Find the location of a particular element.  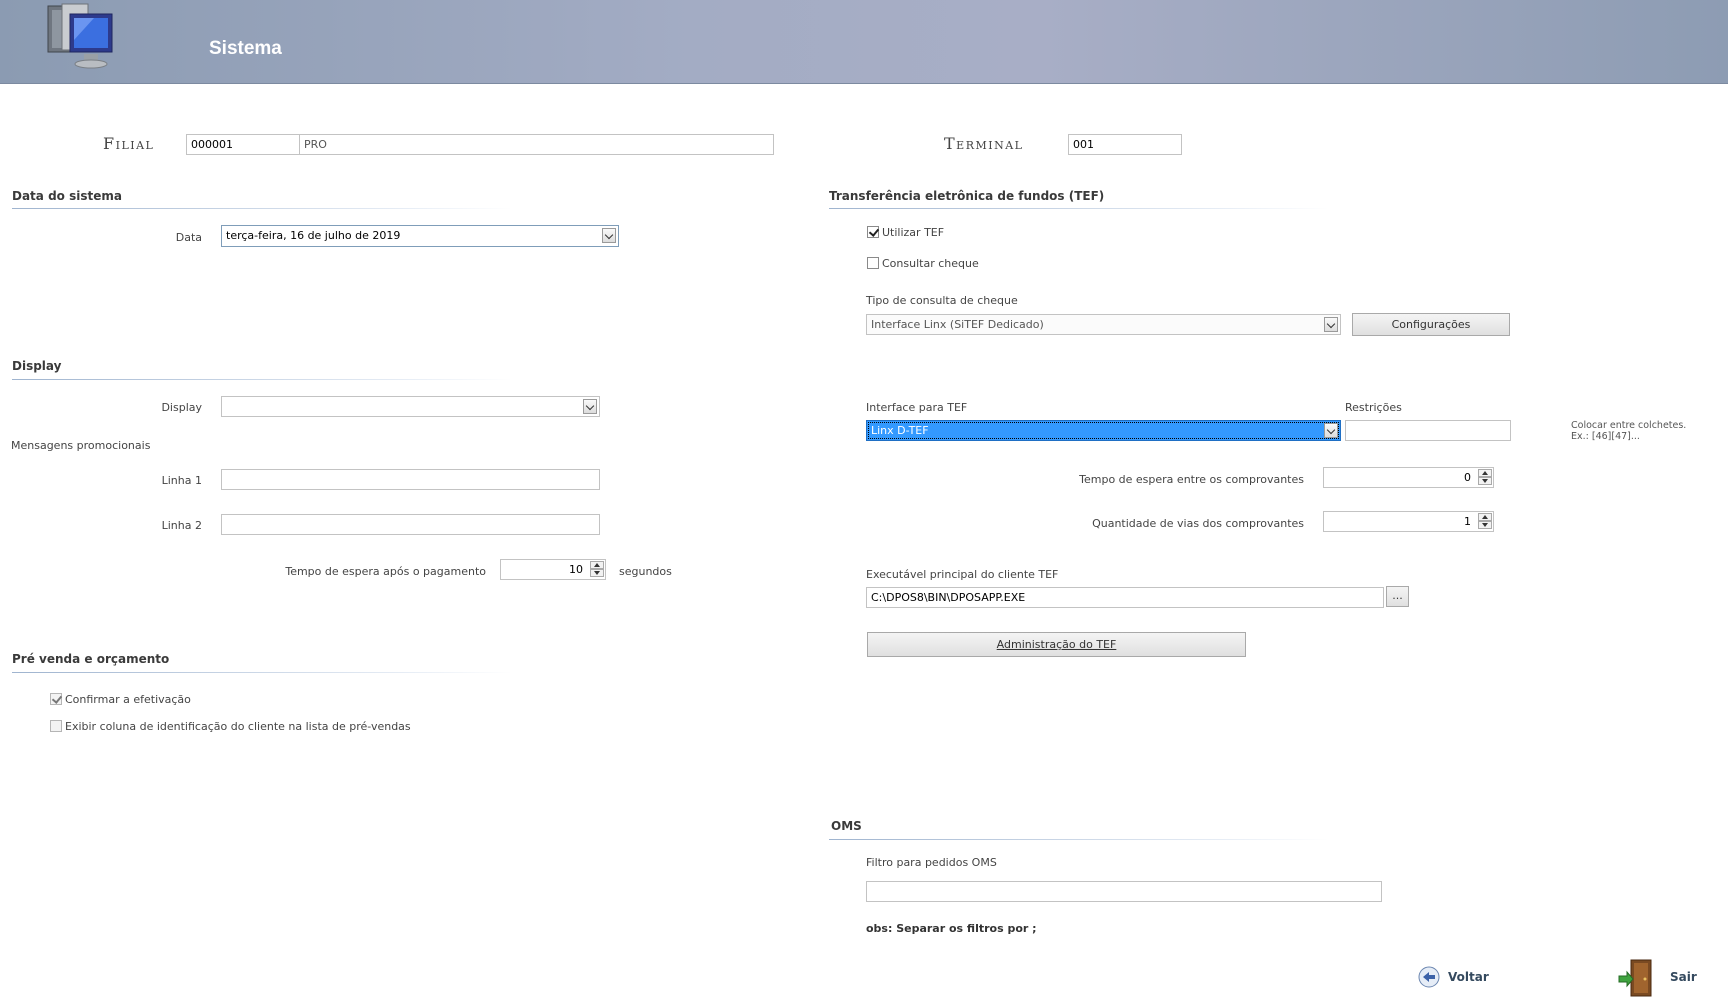

interface-tef-value: Linx D-TEF is located at coordinates (900, 430).